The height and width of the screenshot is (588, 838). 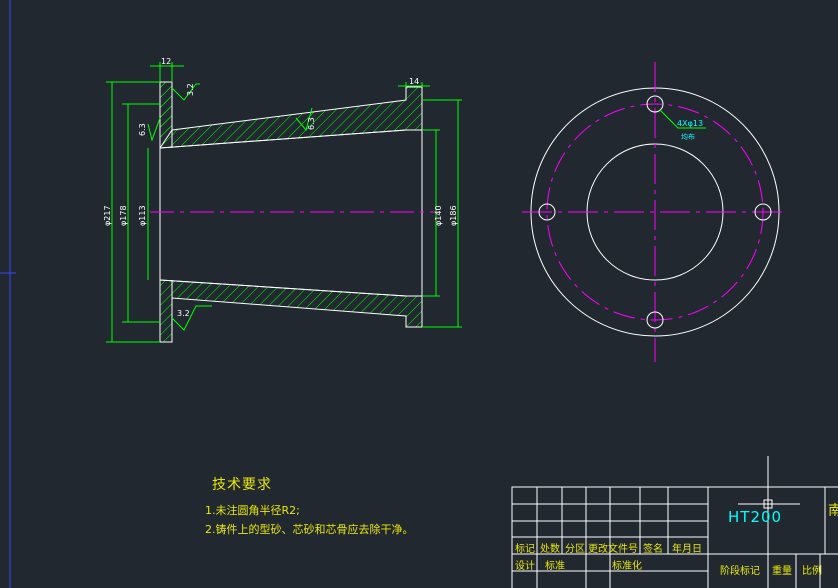 I want to click on material-label: HT200, so click(x=755, y=517).